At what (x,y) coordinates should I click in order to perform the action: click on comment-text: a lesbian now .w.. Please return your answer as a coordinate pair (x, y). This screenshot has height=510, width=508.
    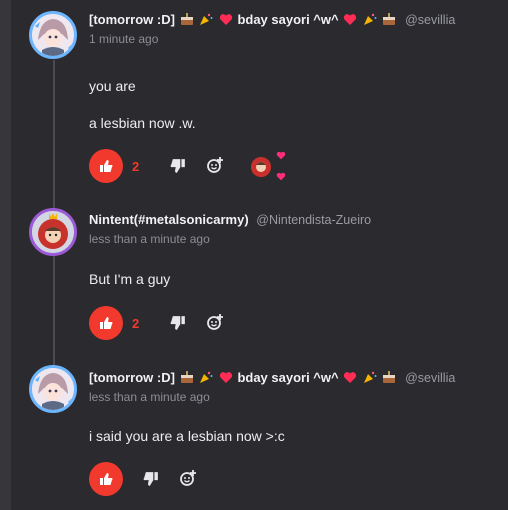
    Looking at the image, I should click on (142, 123).